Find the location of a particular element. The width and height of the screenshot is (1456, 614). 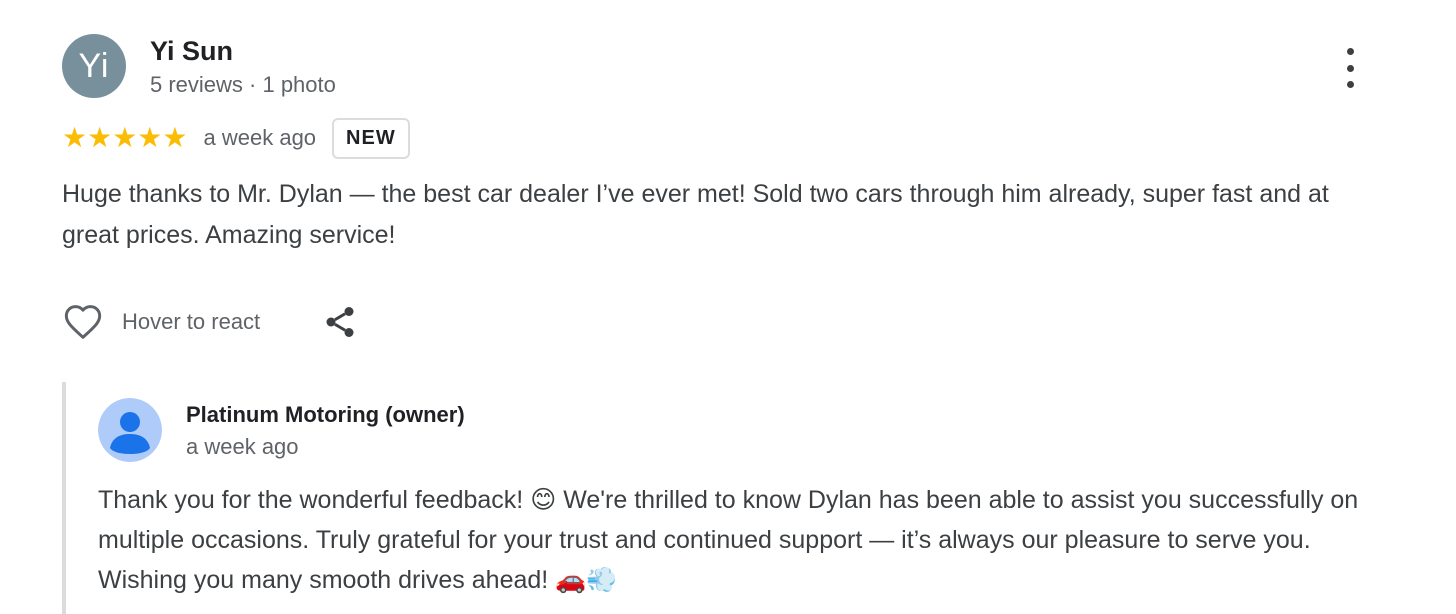

review-actions: Hover to react is located at coordinates (727, 322).